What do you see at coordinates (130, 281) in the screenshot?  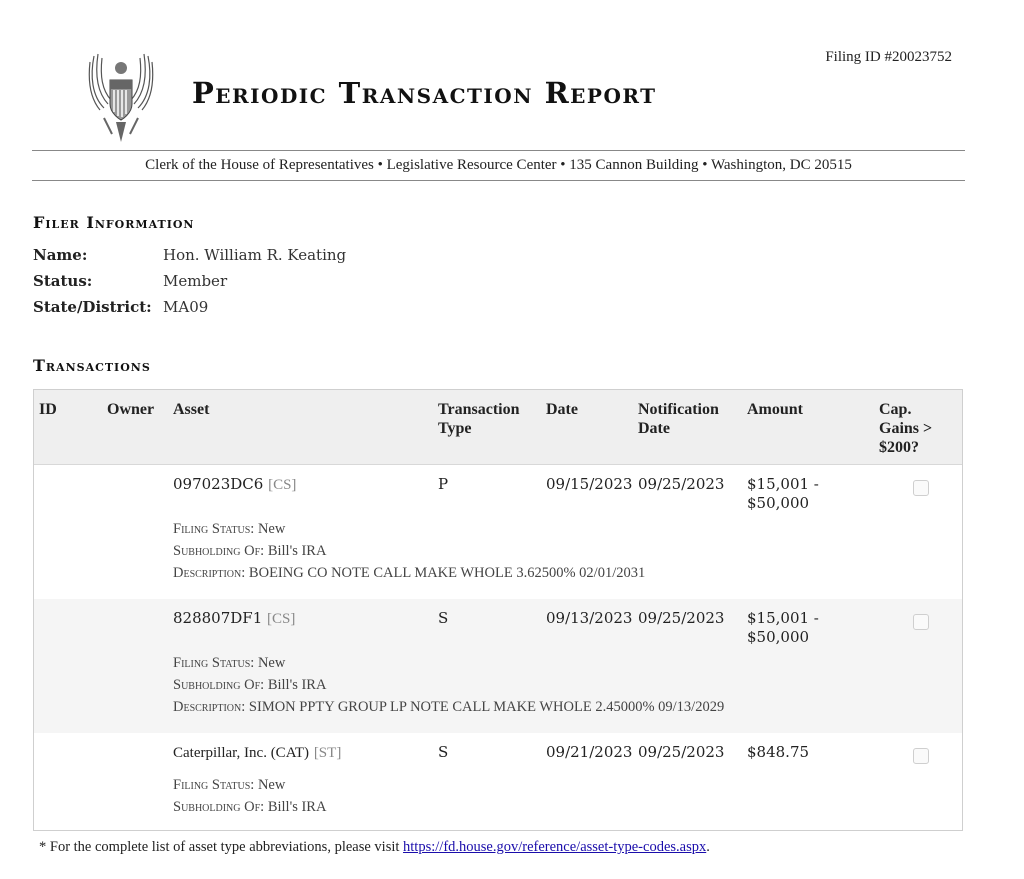 I see `filer-status-row: Status: Member` at bounding box center [130, 281].